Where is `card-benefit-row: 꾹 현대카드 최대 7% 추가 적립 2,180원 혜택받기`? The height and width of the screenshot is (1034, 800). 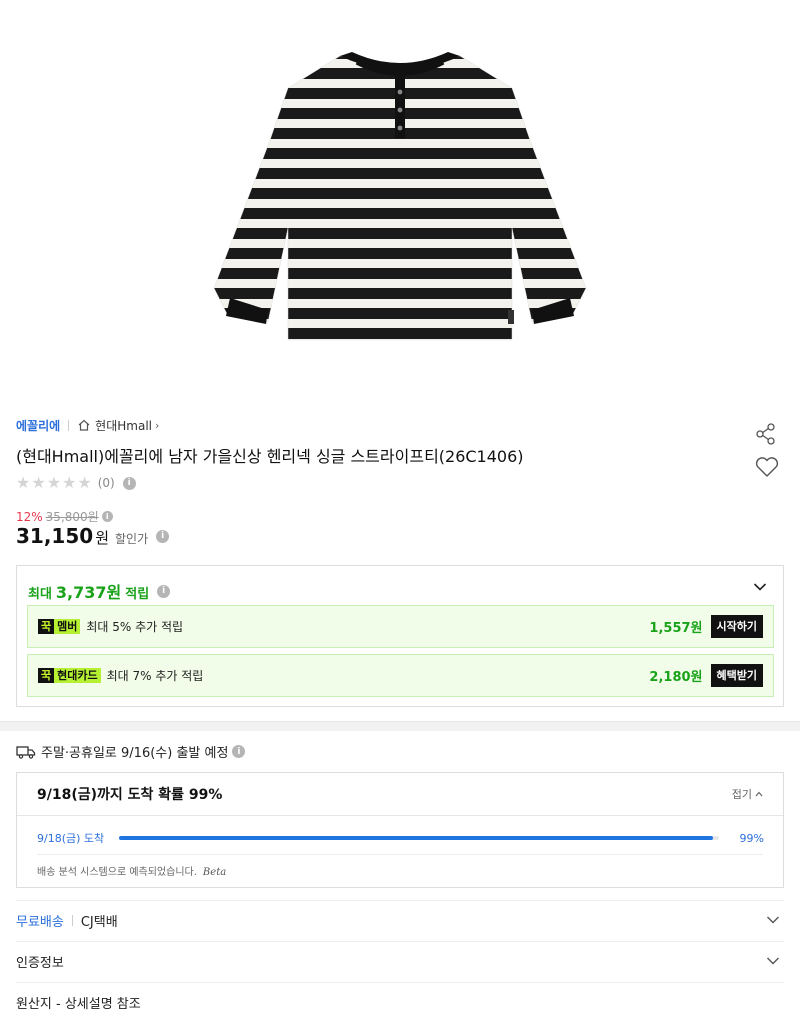
card-benefit-row: 꾹 현대카드 최대 7% 추가 적립 2,180원 혜택받기 is located at coordinates (400, 675).